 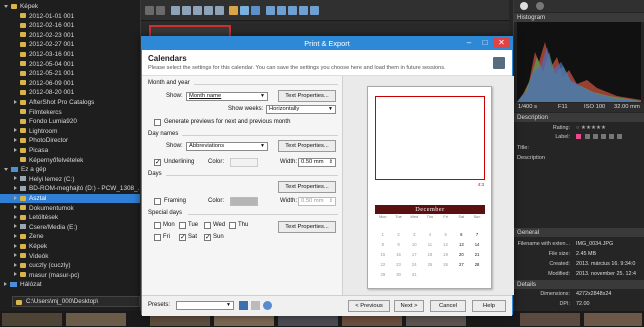 What do you see at coordinates (31, 112) in the screenshot?
I see `tree-item: Filmtekercs` at bounding box center [31, 112].